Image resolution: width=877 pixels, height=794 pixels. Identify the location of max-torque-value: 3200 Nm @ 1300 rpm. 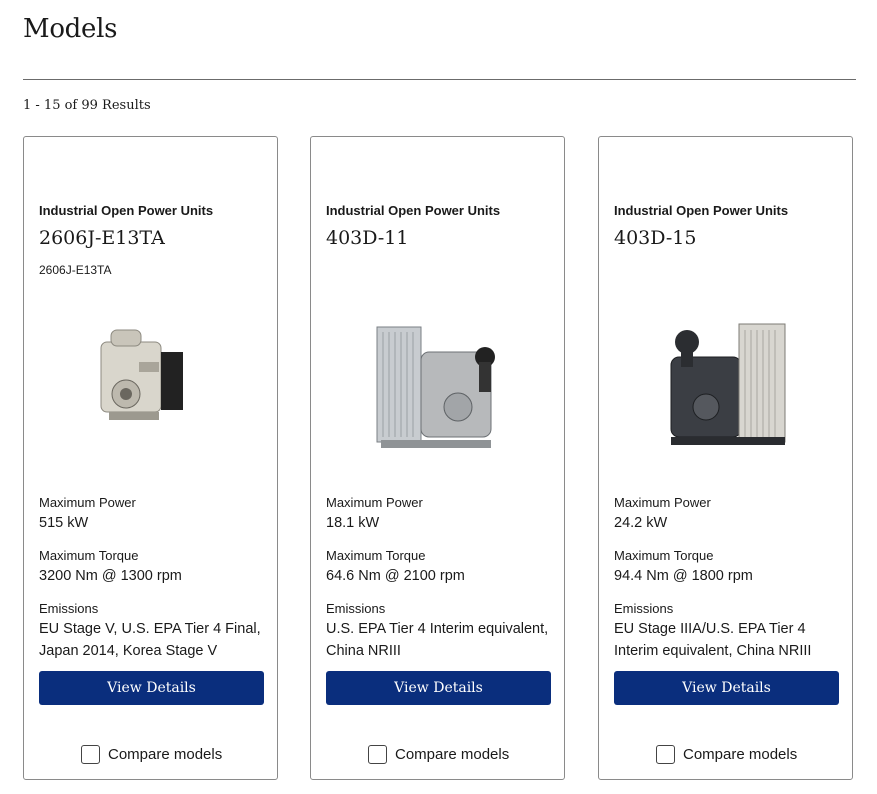
(110, 576).